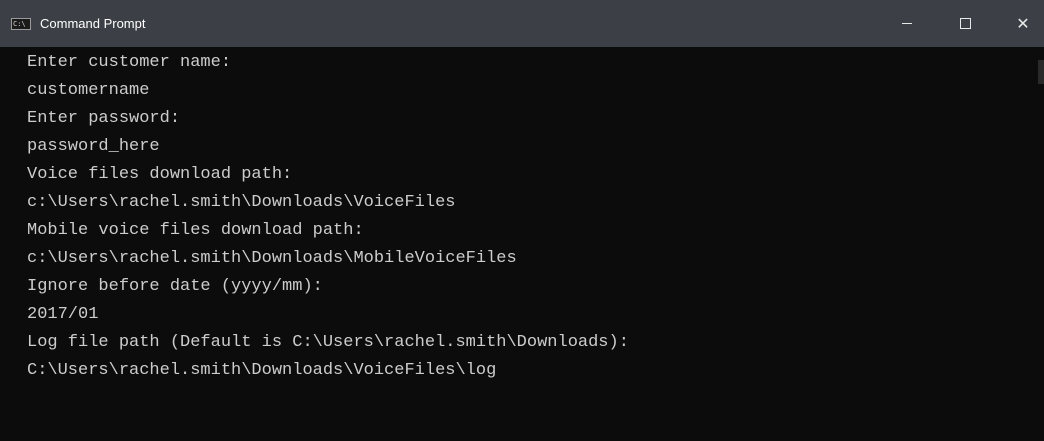  What do you see at coordinates (175, 286) in the screenshot?
I see `console-line: Ignore before date (yyyy/mm):` at bounding box center [175, 286].